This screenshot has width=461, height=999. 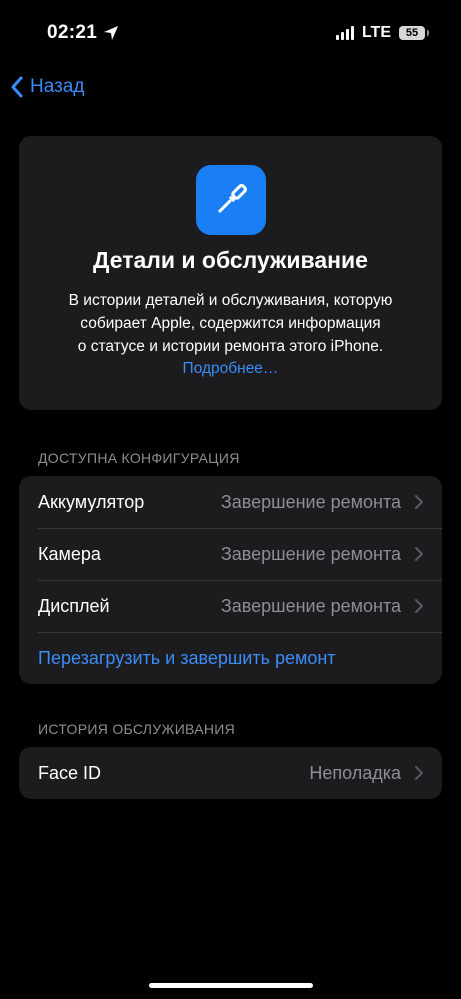 I want to click on row-value: Неполадка, so click(x=355, y=772).